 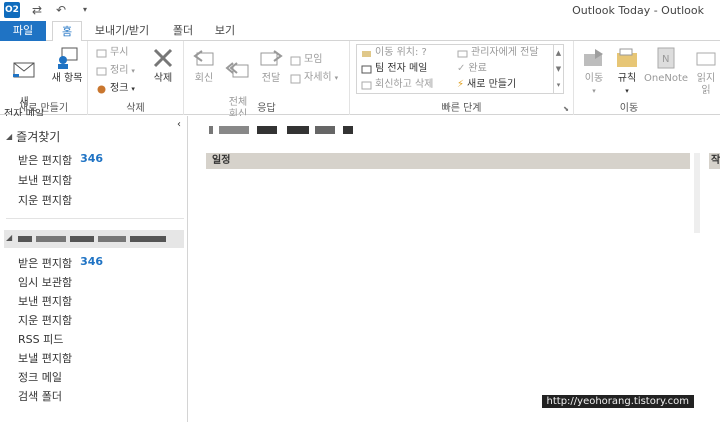 What do you see at coordinates (179, 124) in the screenshot?
I see `collapse-pane-icon: ‹` at bounding box center [179, 124].